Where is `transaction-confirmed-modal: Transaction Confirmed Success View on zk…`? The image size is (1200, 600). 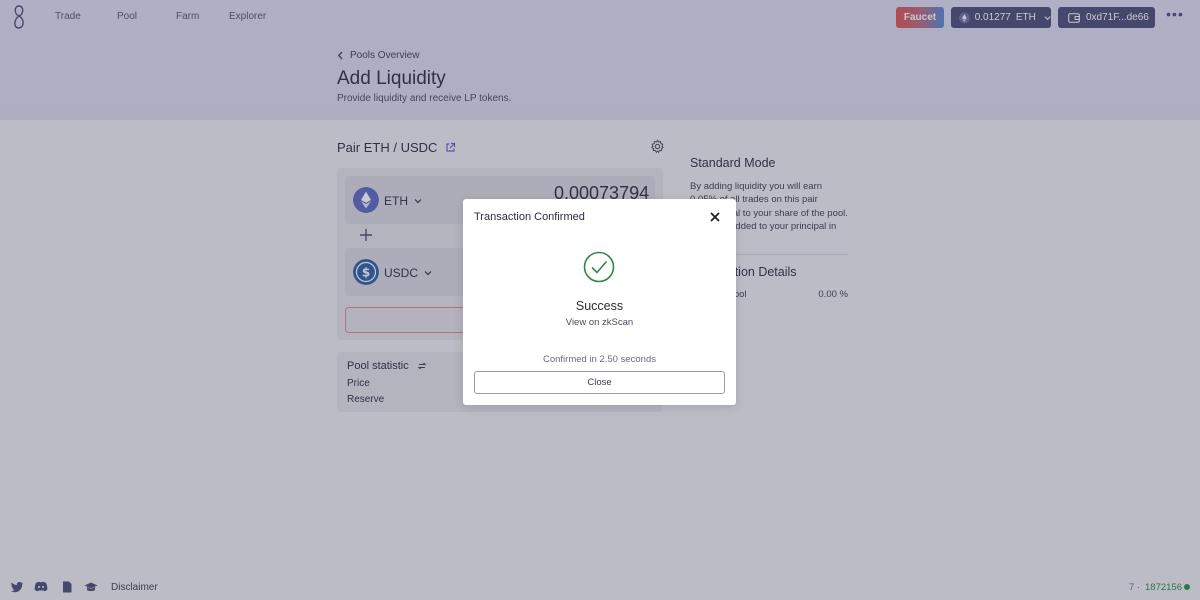
transaction-confirmed-modal: Transaction Confirmed Success View on zk… is located at coordinates (599, 302).